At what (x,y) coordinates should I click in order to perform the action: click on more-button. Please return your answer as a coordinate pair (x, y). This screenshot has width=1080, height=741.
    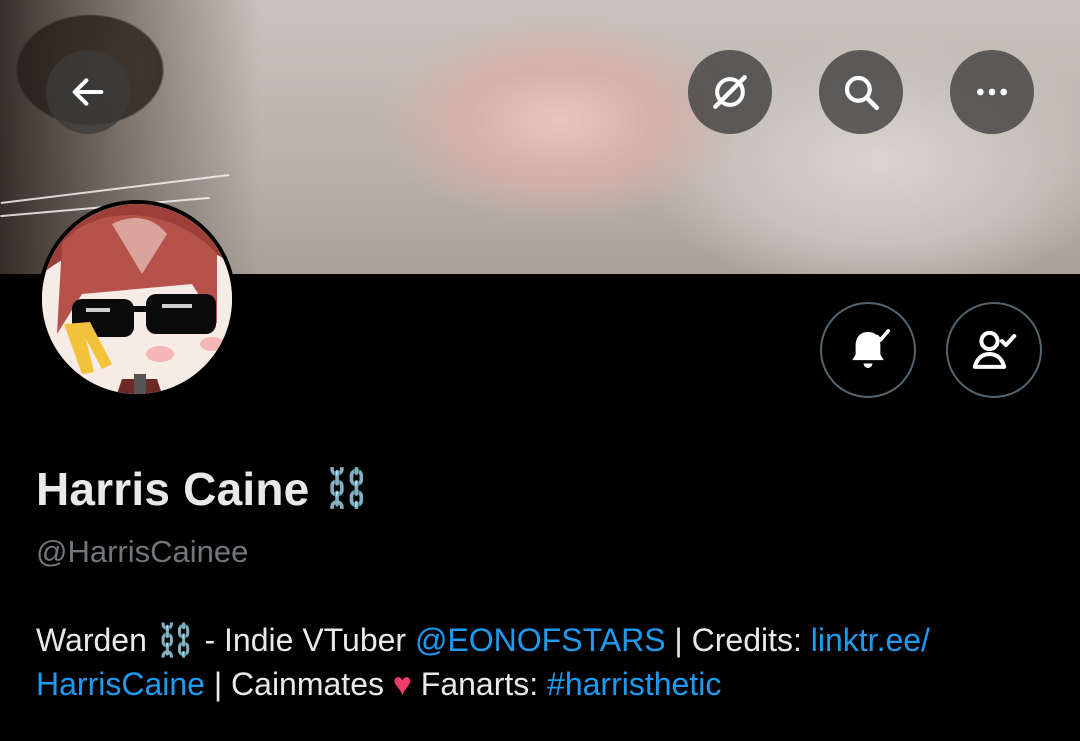
    Looking at the image, I should click on (992, 92).